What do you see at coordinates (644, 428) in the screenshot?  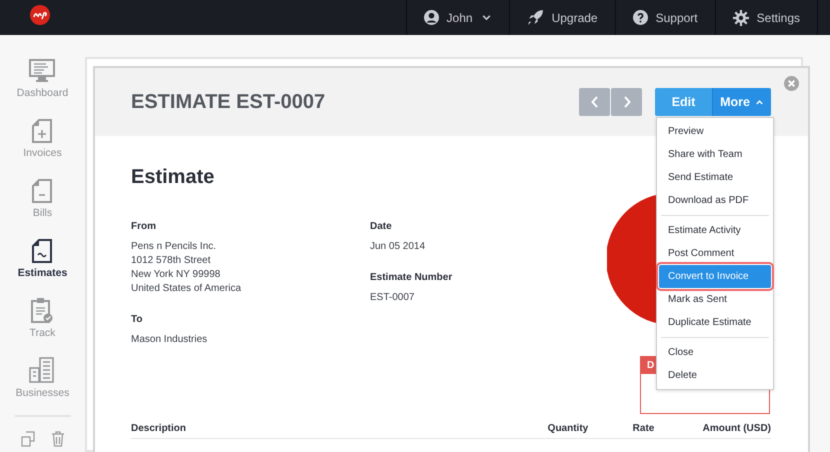 I see `column-header: Rate` at bounding box center [644, 428].